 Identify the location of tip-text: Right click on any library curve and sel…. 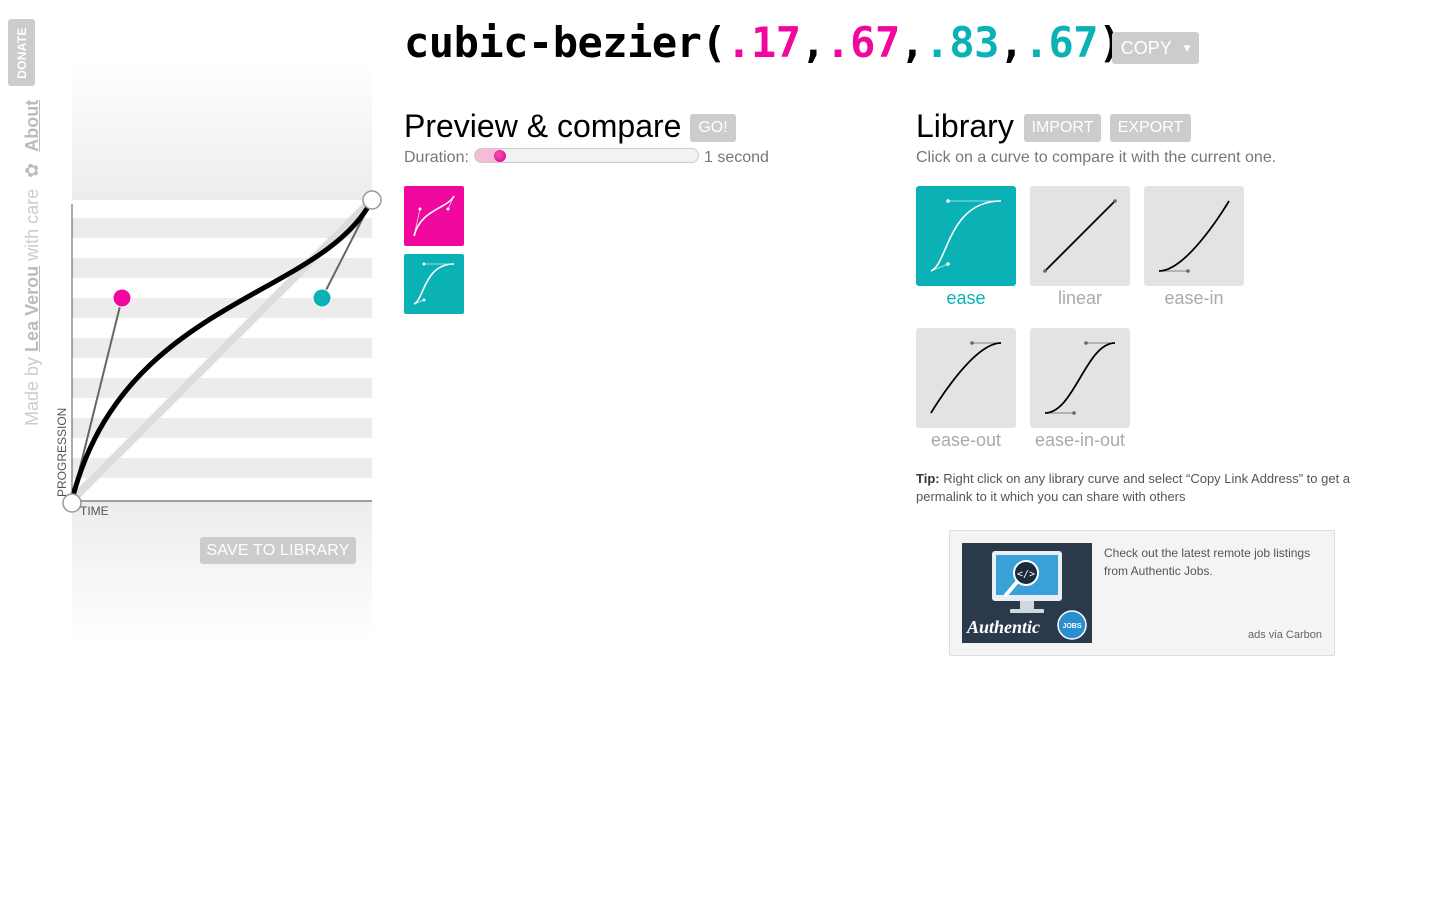
(1133, 487).